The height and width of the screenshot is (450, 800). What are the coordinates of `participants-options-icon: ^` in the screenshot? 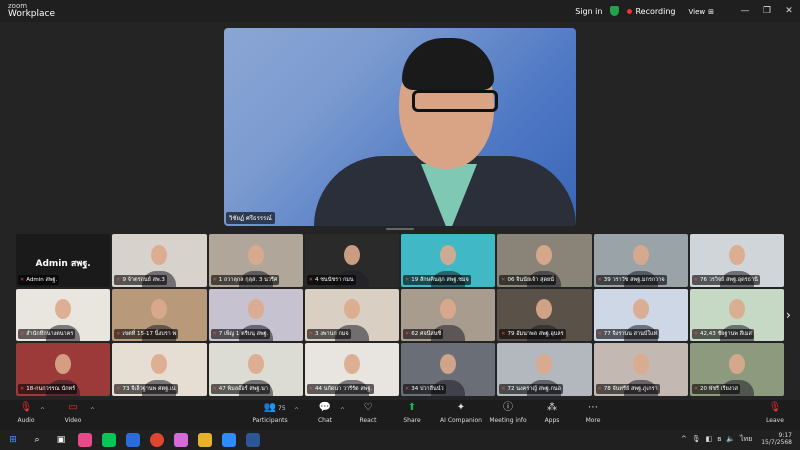 It's located at (296, 410).